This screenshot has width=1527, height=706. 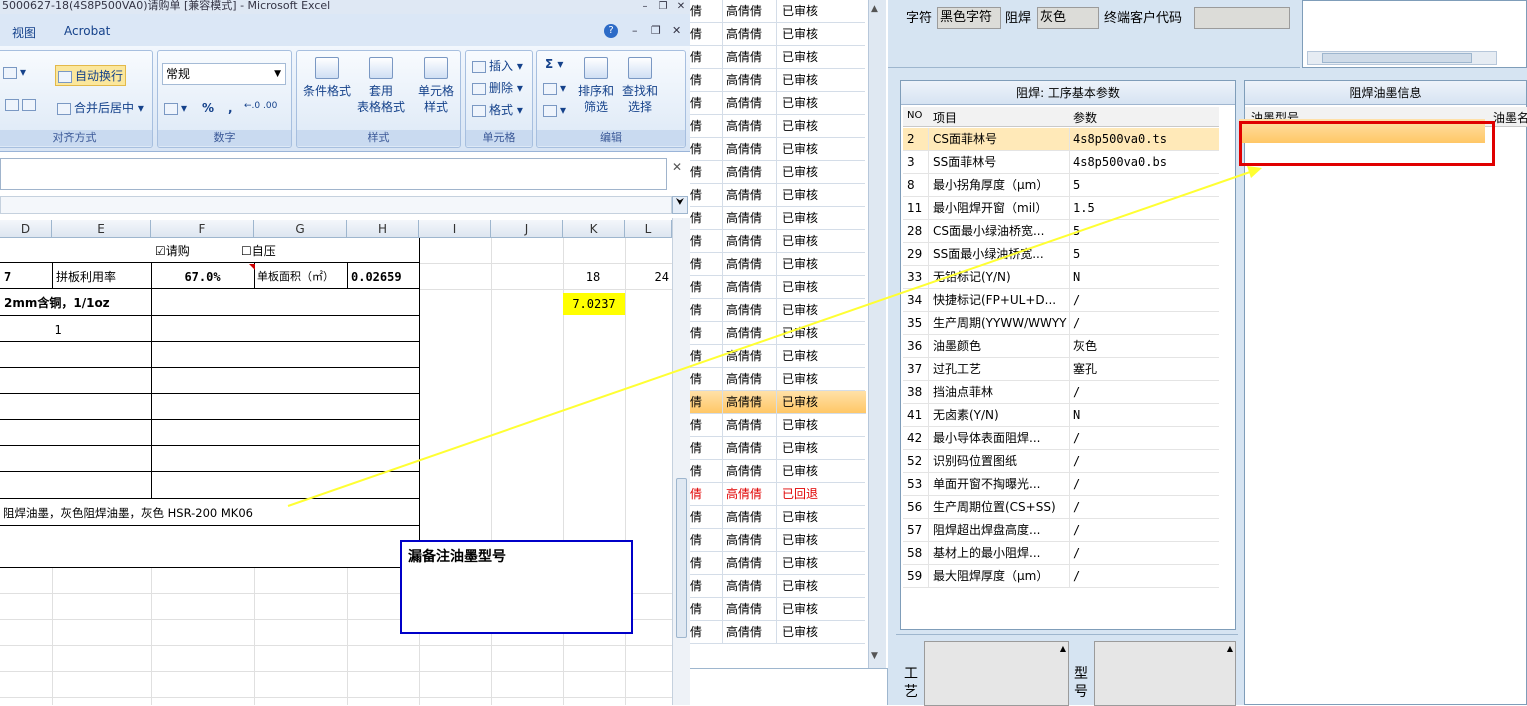 I want to click on number-format-select: 常规 ▼, so click(x=224, y=74).